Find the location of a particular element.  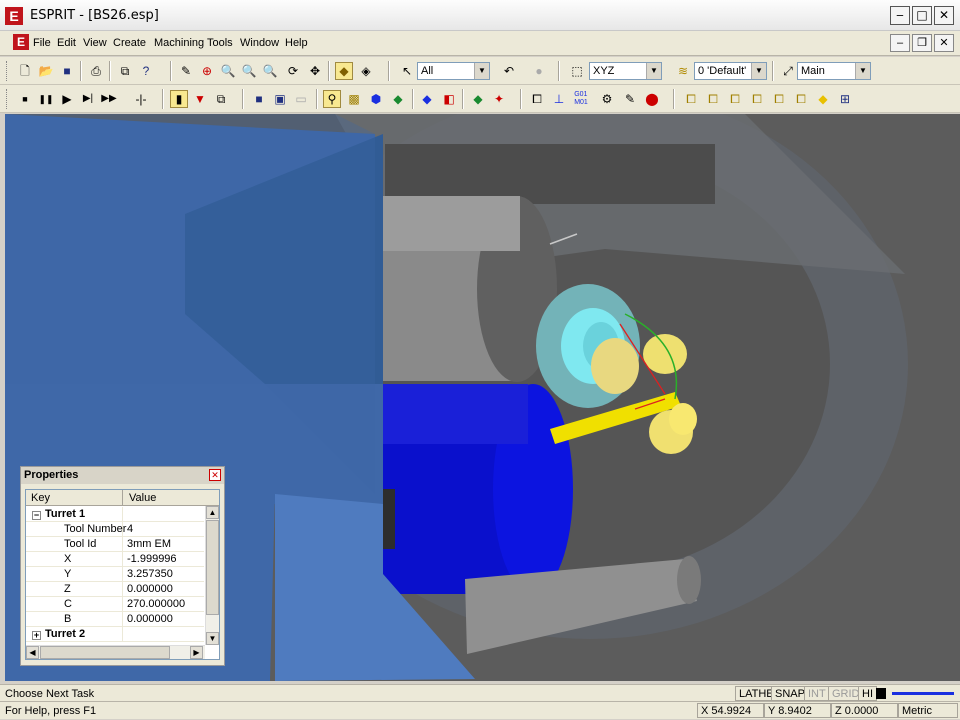

stop-icon: ● is located at coordinates (539, 71).